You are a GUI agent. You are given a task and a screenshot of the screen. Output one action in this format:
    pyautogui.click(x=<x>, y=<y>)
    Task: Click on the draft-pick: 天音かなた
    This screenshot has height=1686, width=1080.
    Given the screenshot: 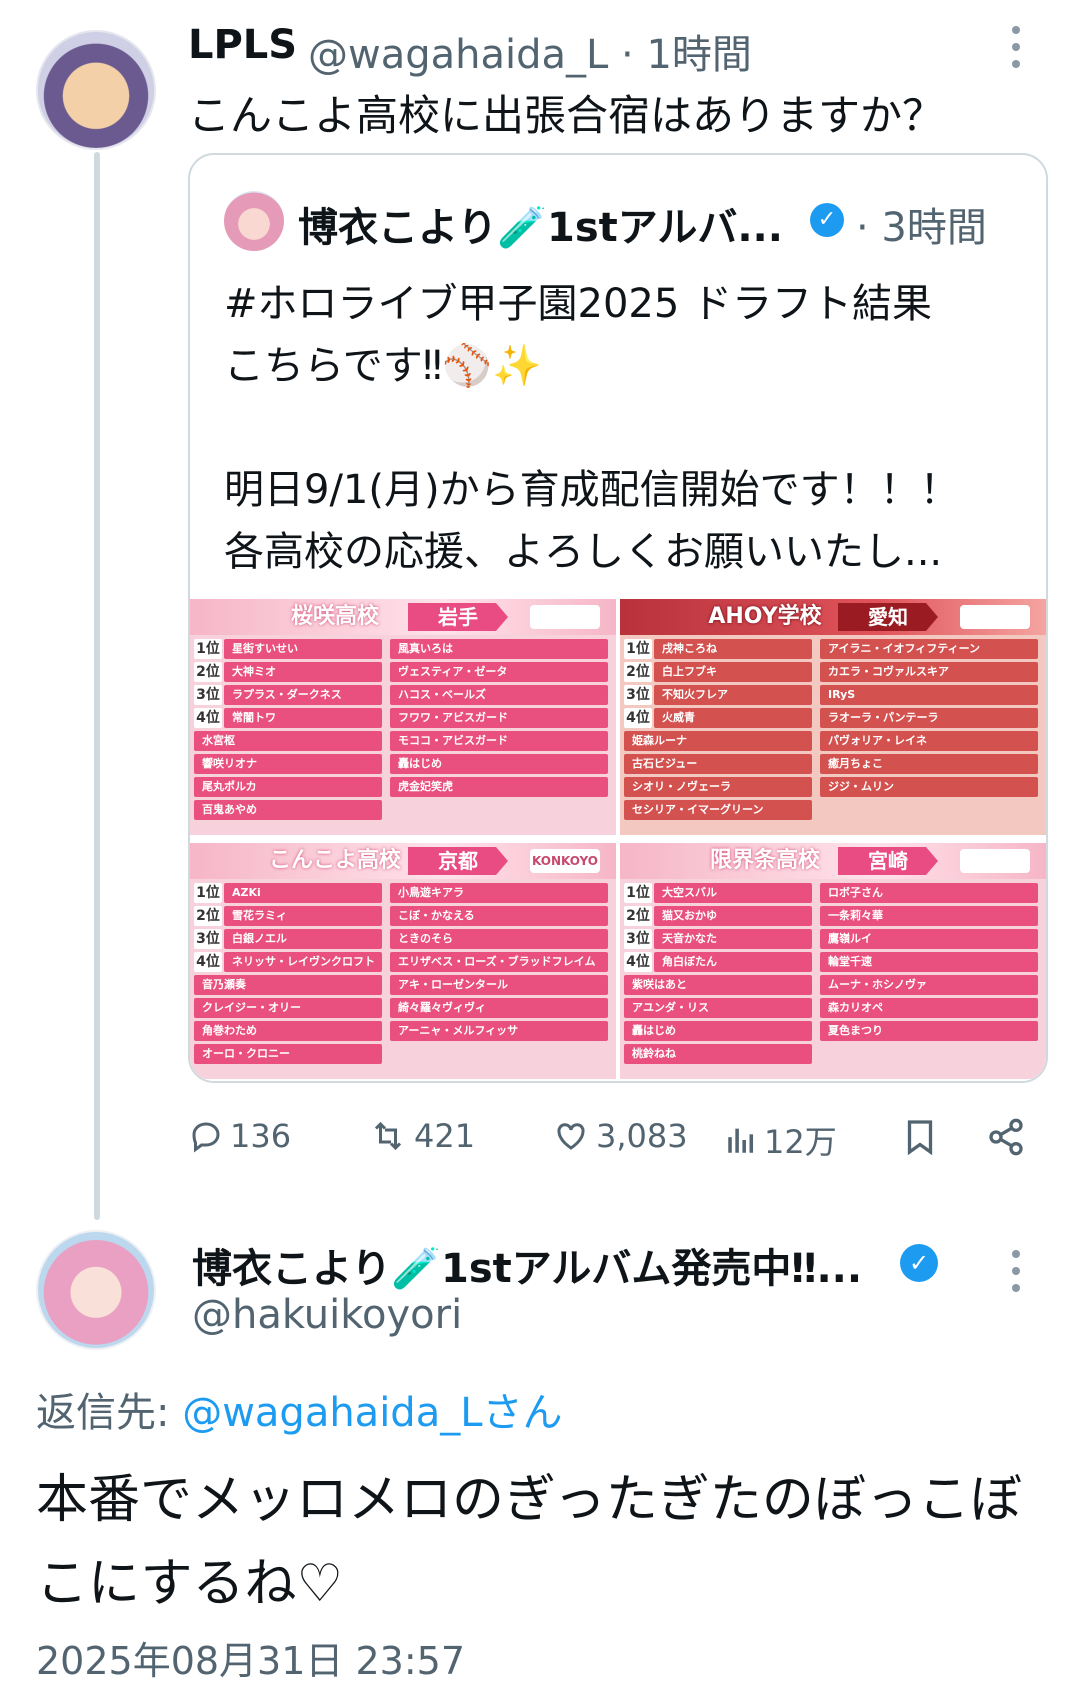 What is the action you would take?
    pyautogui.click(x=733, y=939)
    